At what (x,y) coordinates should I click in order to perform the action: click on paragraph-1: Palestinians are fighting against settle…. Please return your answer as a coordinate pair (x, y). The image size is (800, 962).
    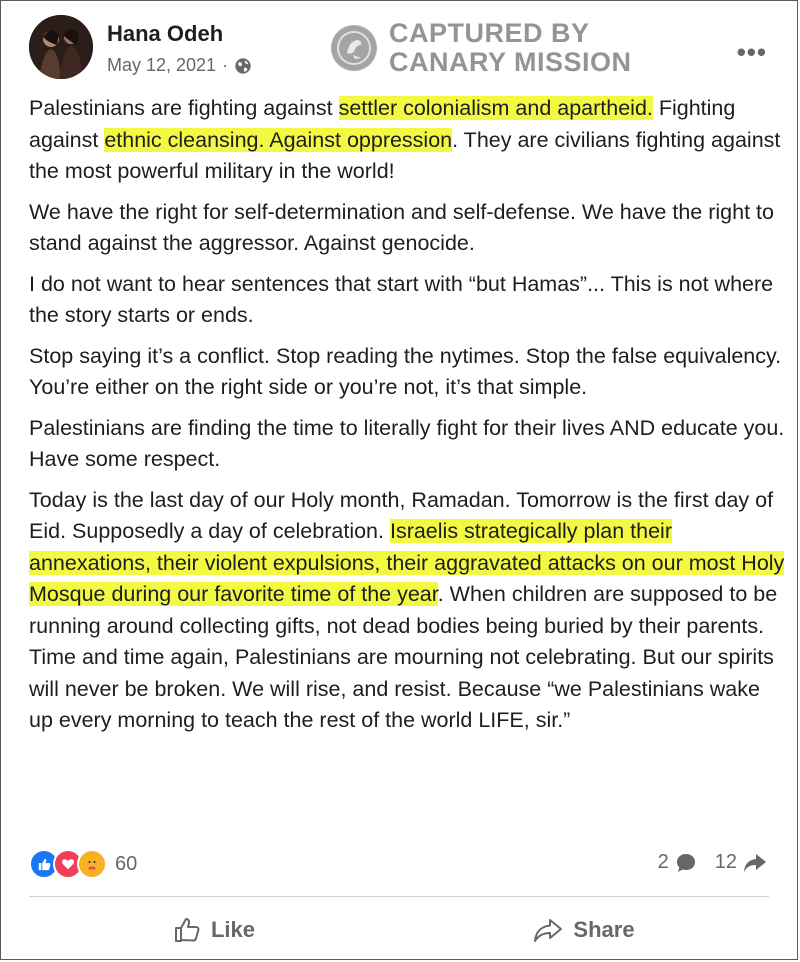
    Looking at the image, I should click on (409, 140).